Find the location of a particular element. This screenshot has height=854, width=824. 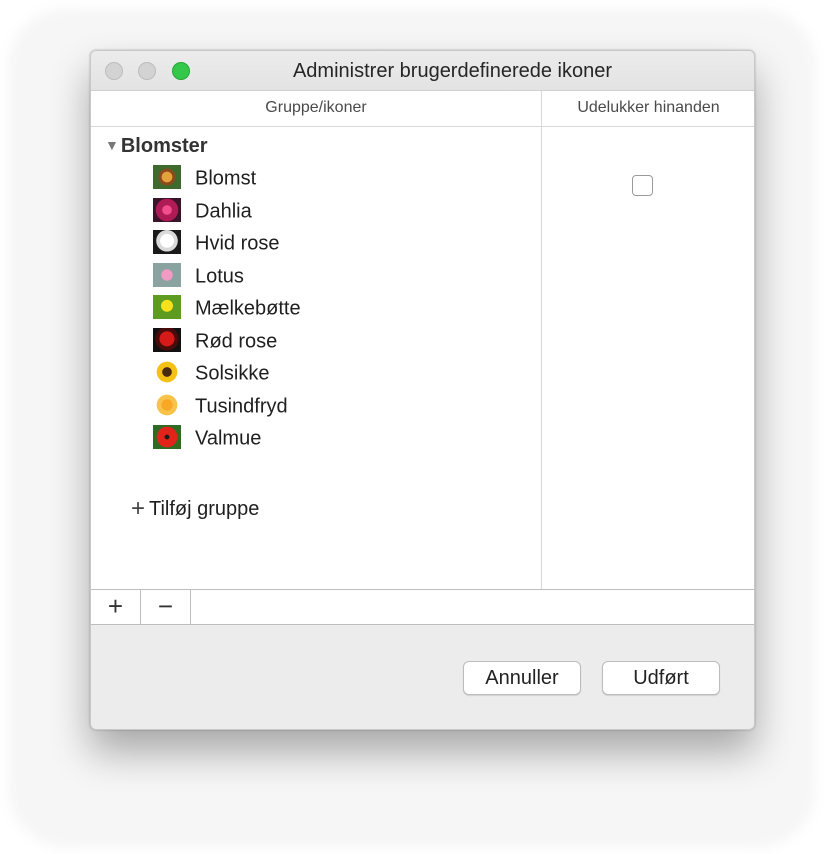

table-footer-bar: + − is located at coordinates (422, 607).